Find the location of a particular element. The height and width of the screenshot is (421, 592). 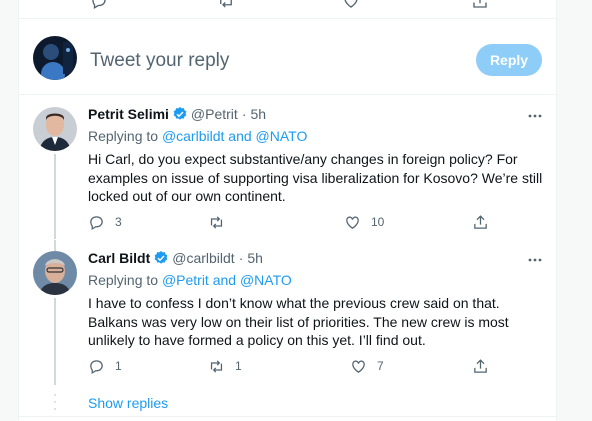

replying-to: Replying to @carlbildt and @NATO is located at coordinates (197, 136).